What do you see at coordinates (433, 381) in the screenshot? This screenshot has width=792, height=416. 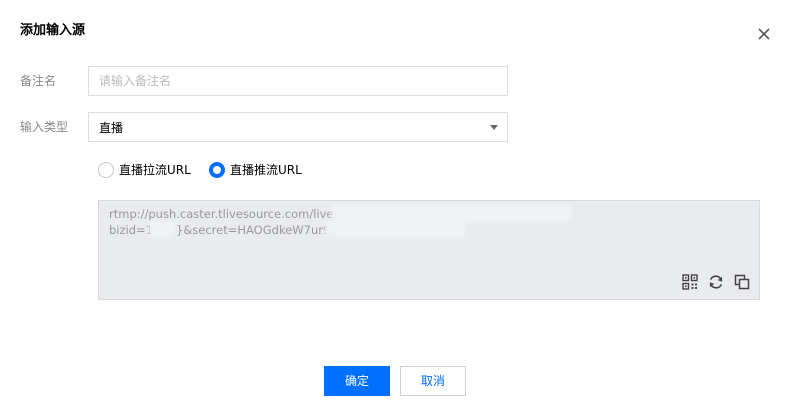 I see `cancel-button: 取消` at bounding box center [433, 381].